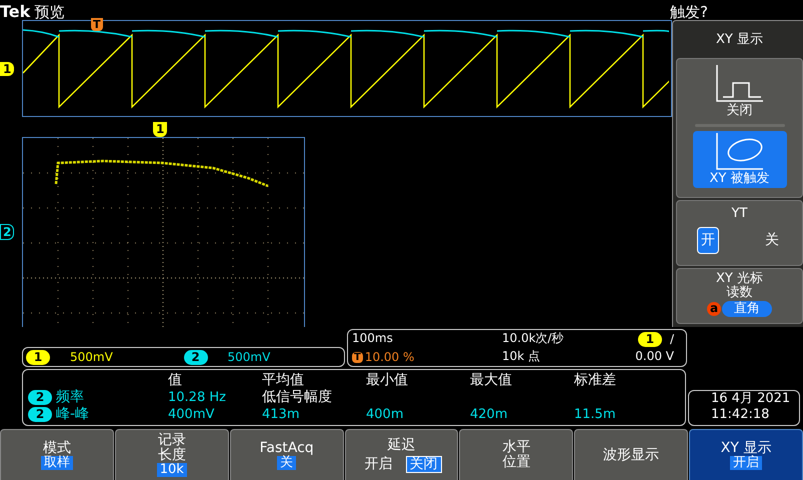 Image resolution: width=803 pixels, height=480 pixels. Describe the element at coordinates (172, 440) in the screenshot. I see `button-label: 记录` at that location.